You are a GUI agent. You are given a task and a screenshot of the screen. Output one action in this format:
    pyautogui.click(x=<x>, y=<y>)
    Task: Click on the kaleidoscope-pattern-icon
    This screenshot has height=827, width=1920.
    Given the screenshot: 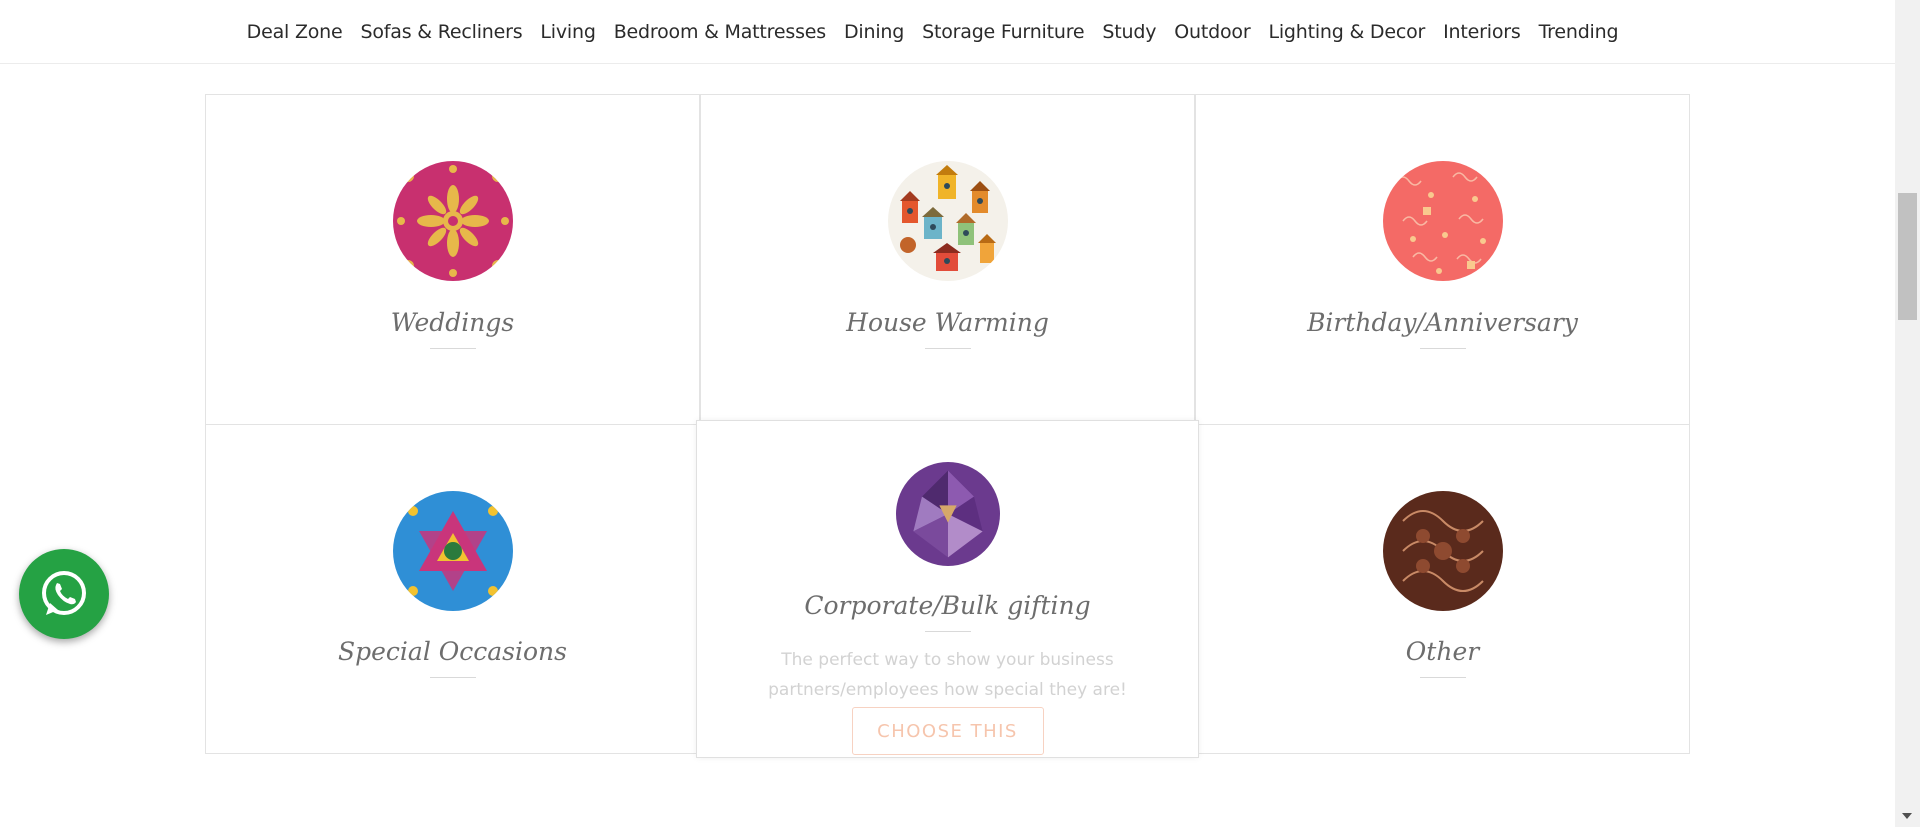 What is the action you would take?
    pyautogui.click(x=452, y=551)
    